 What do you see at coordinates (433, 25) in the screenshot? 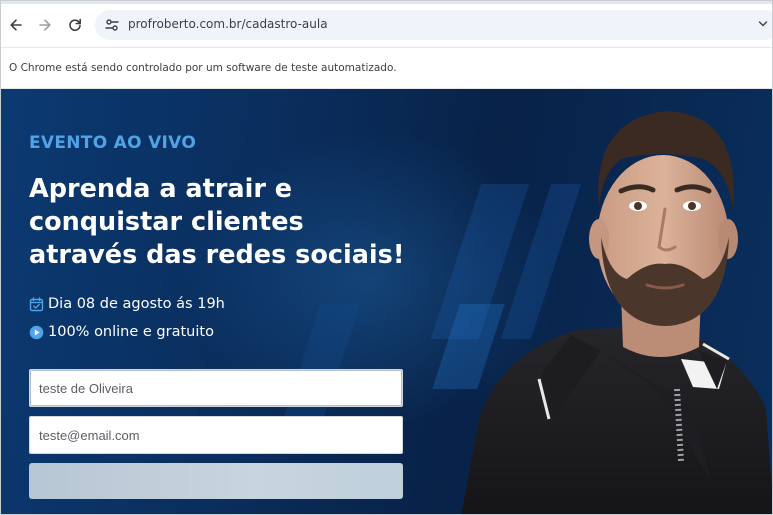
I see `address-bar: profroberto.com.br/cadastro-aula` at bounding box center [433, 25].